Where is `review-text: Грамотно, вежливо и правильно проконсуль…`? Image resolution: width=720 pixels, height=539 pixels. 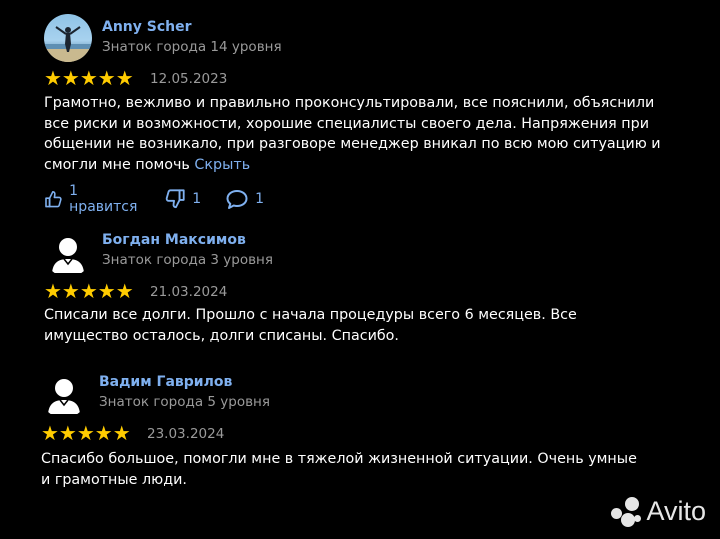
review-text: Грамотно, вежливо и правильно проконсуль… is located at coordinates (354, 134).